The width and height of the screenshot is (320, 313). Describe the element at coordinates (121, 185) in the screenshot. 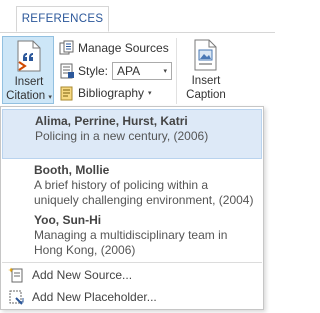

I see `citation-title: A brief history of policing within a` at that location.